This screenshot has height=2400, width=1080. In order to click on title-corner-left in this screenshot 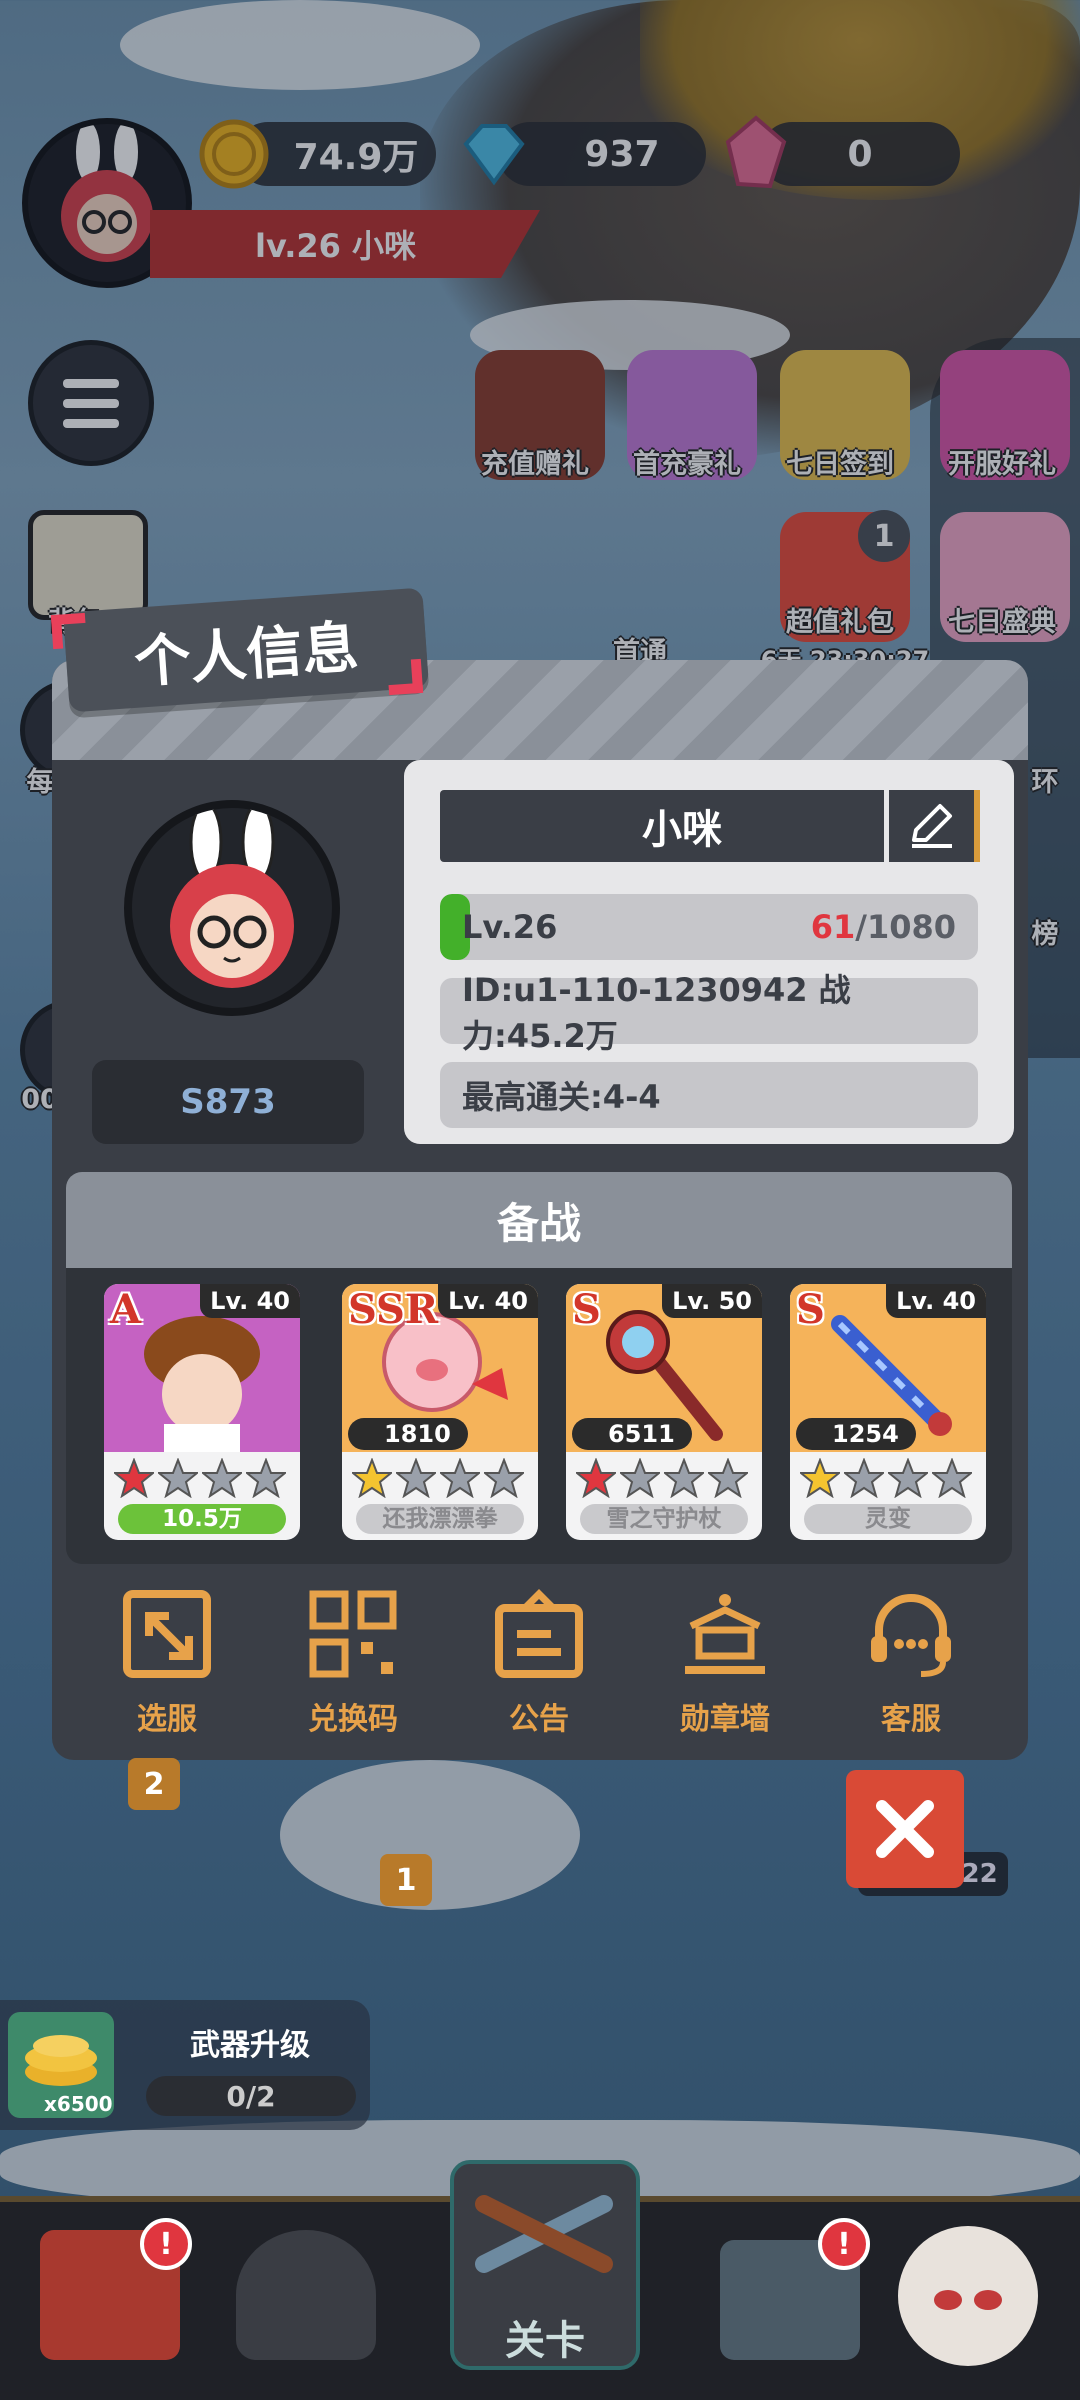, I will do `click(69, 631)`.